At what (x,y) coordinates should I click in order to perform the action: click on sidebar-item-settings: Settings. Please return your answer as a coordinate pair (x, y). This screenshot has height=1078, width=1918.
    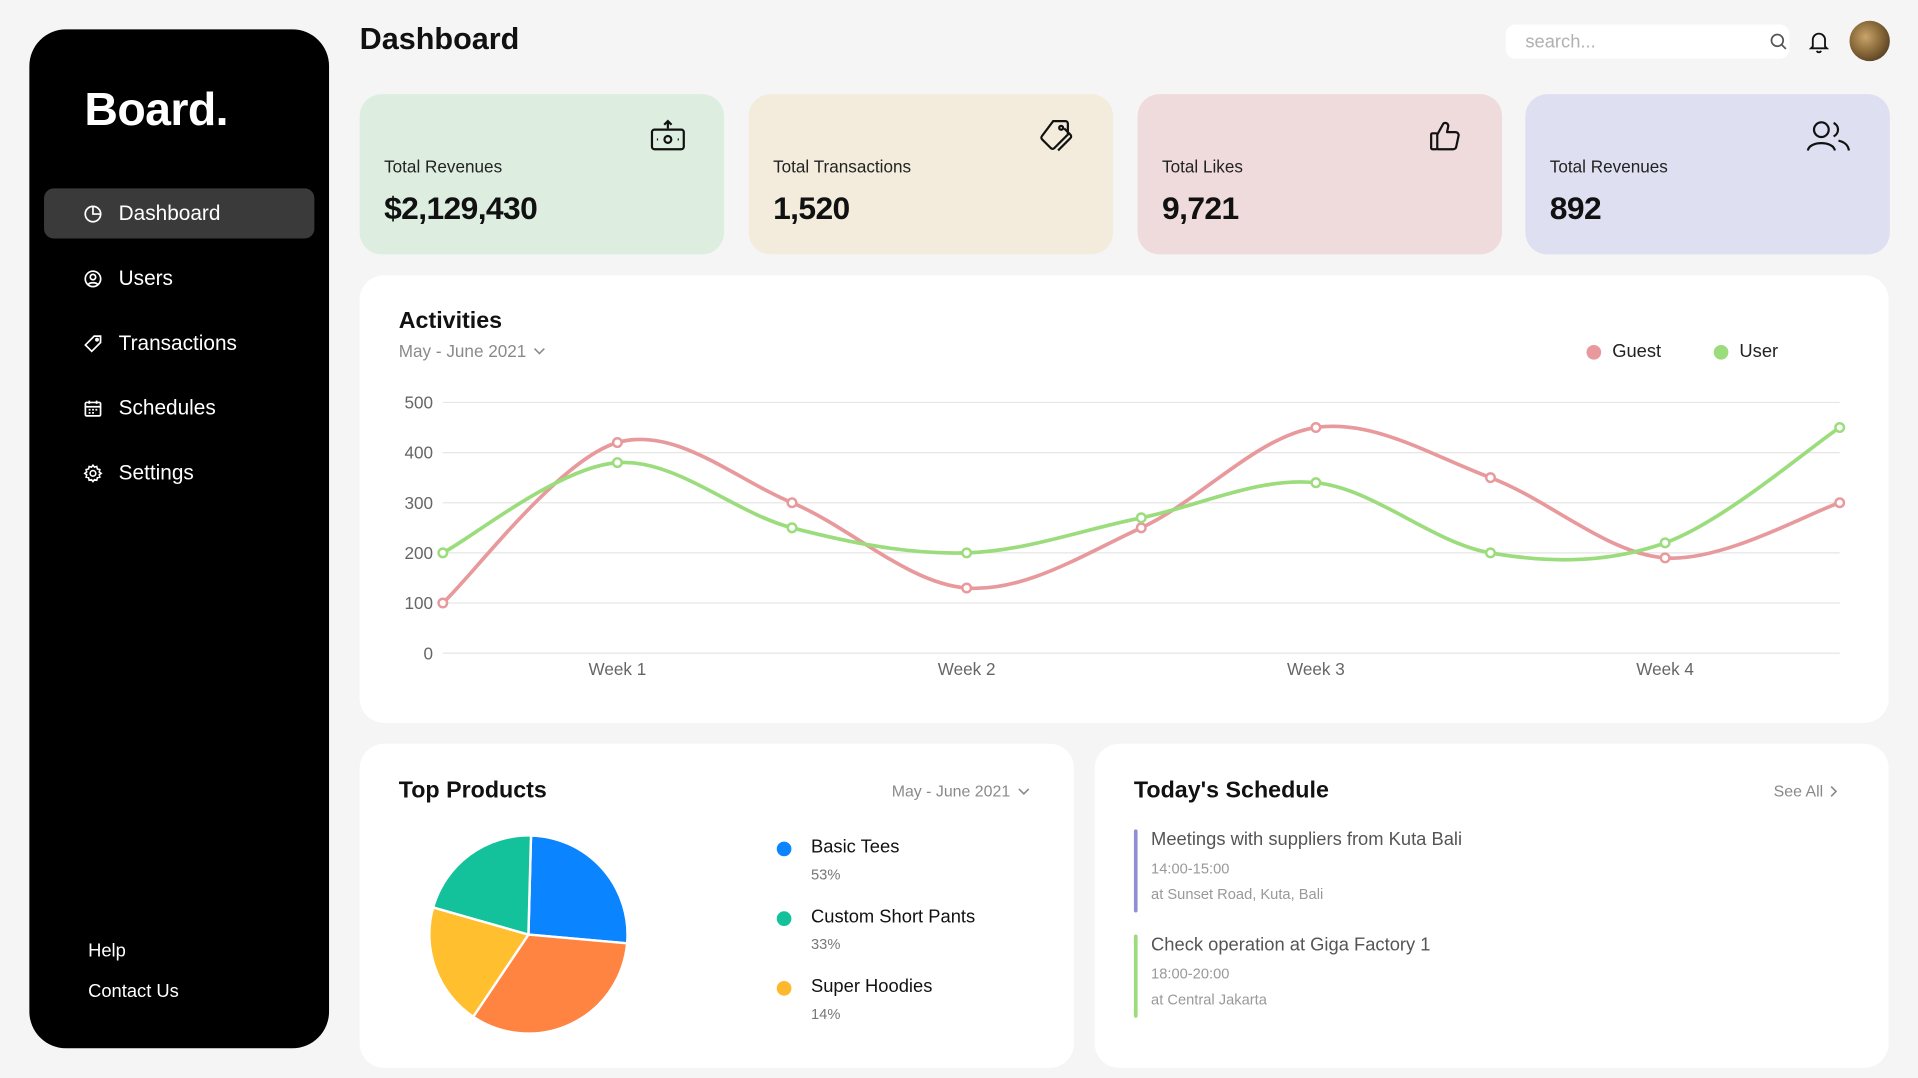
    Looking at the image, I should click on (179, 473).